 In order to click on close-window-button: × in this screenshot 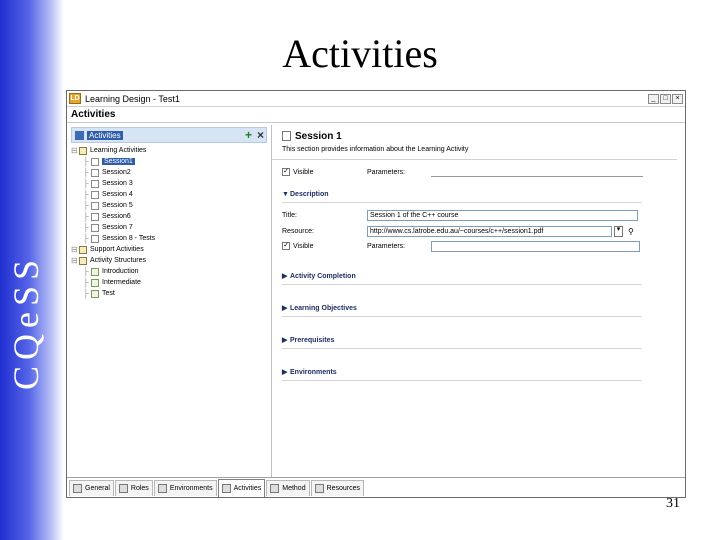, I will do `click(677, 98)`.